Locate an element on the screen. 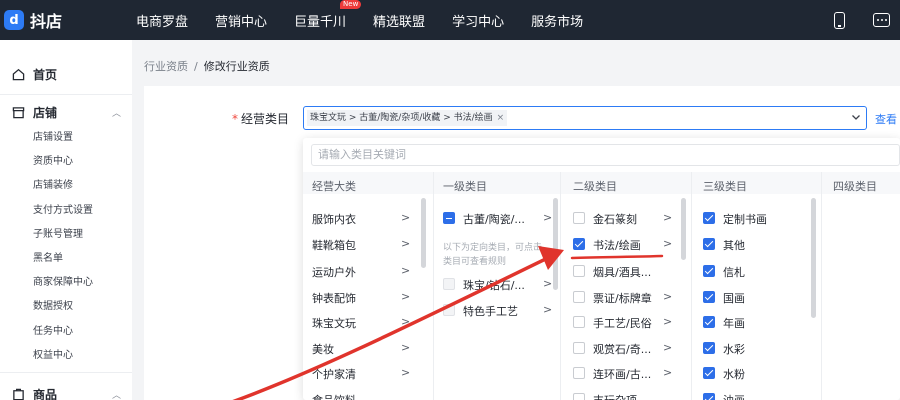  sidebar-item-task-center: 任务中心 is located at coordinates (53, 329).